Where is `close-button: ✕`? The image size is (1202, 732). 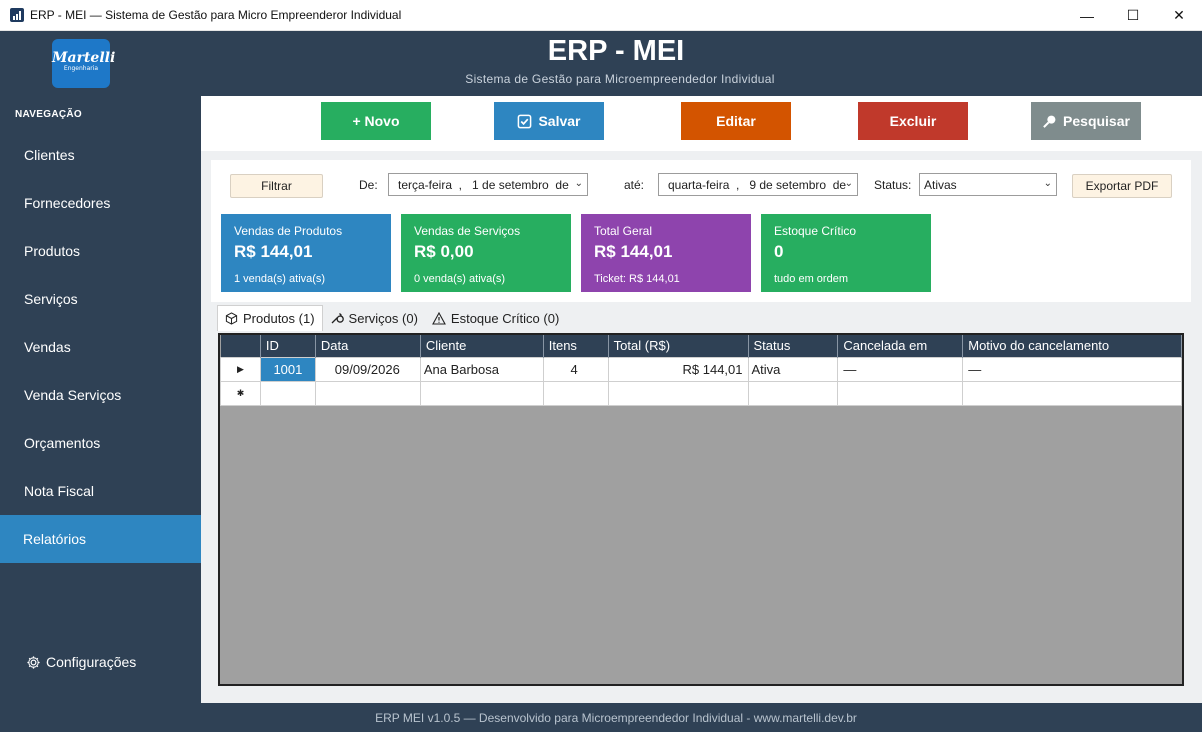 close-button: ✕ is located at coordinates (1179, 15).